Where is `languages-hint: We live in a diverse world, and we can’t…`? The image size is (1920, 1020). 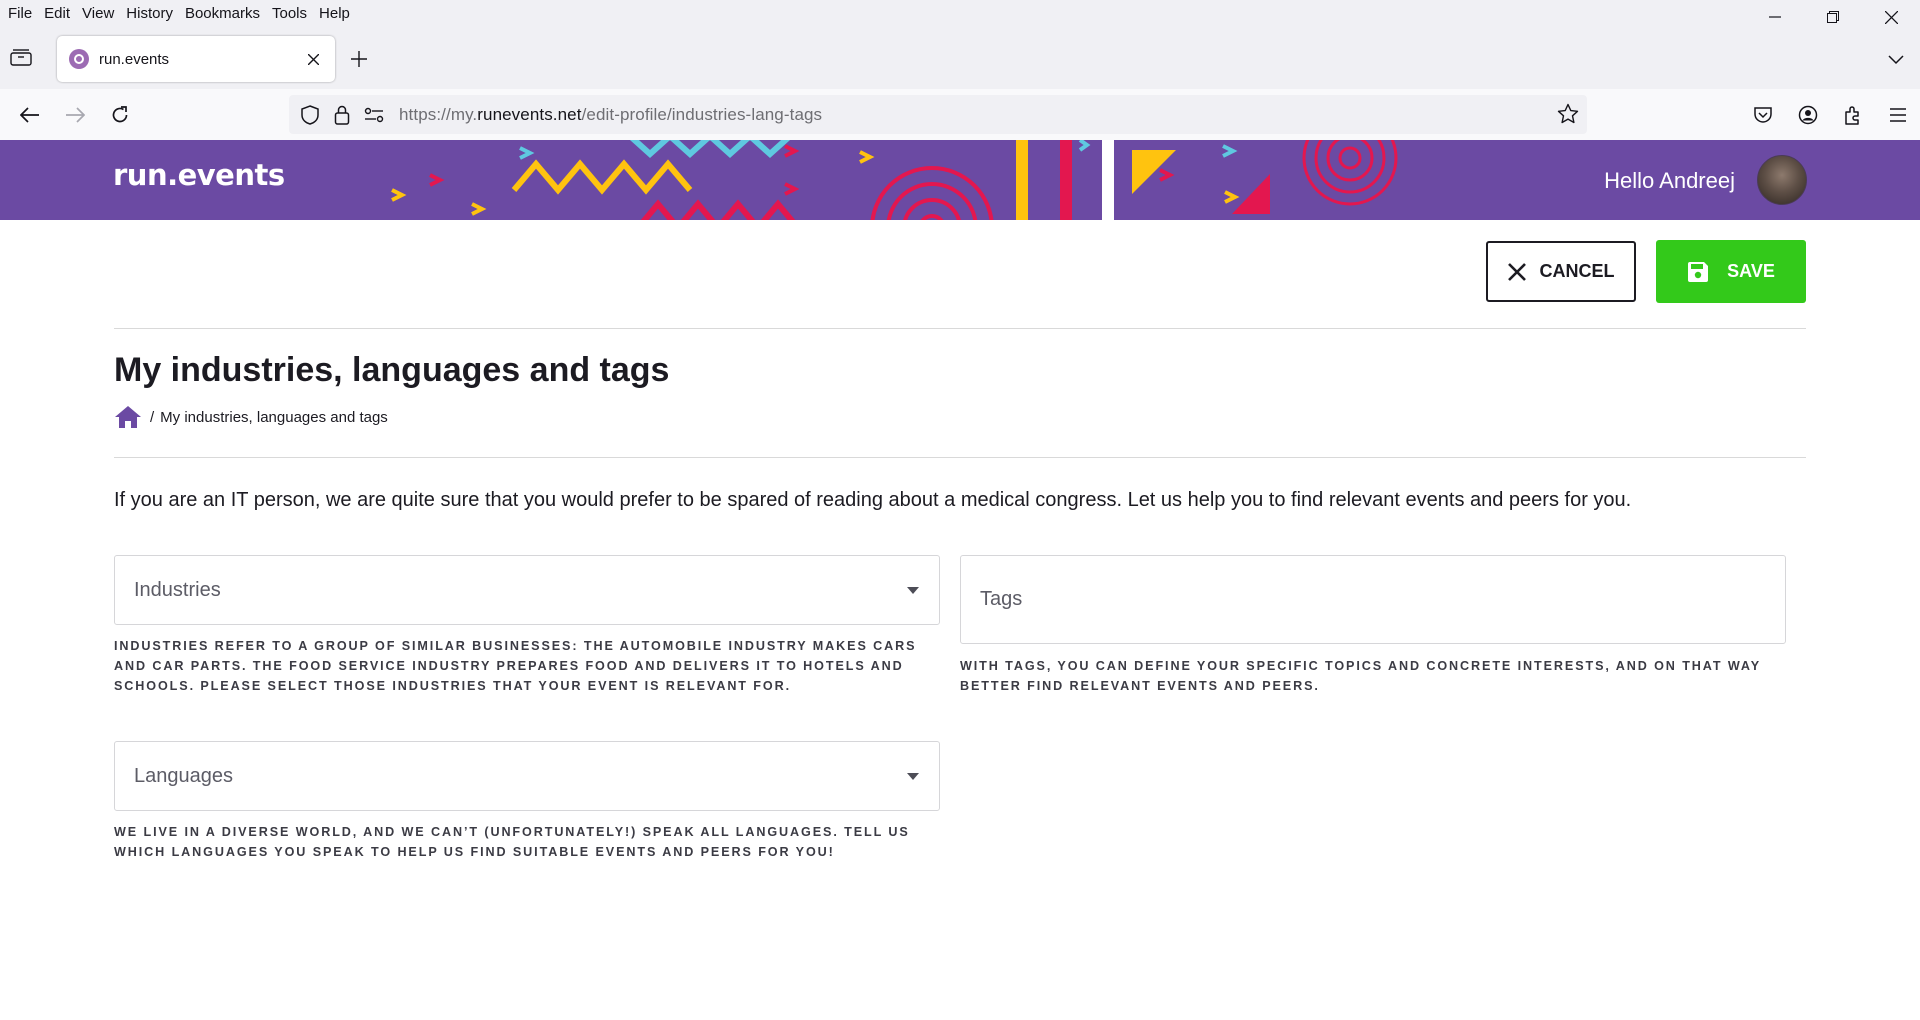
languages-hint: We live in a diverse world, and we can’t… is located at coordinates (512, 842).